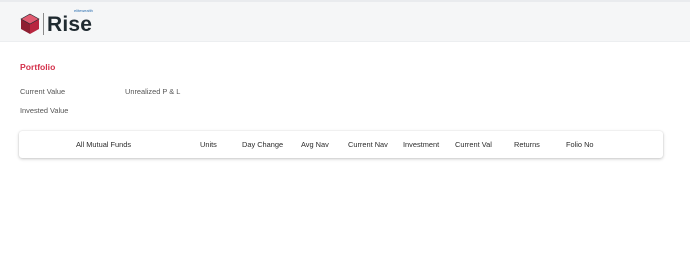 This screenshot has width=690, height=254. What do you see at coordinates (83, 10) in the screenshot?
I see `brand-subtitle: elitewealth` at bounding box center [83, 10].